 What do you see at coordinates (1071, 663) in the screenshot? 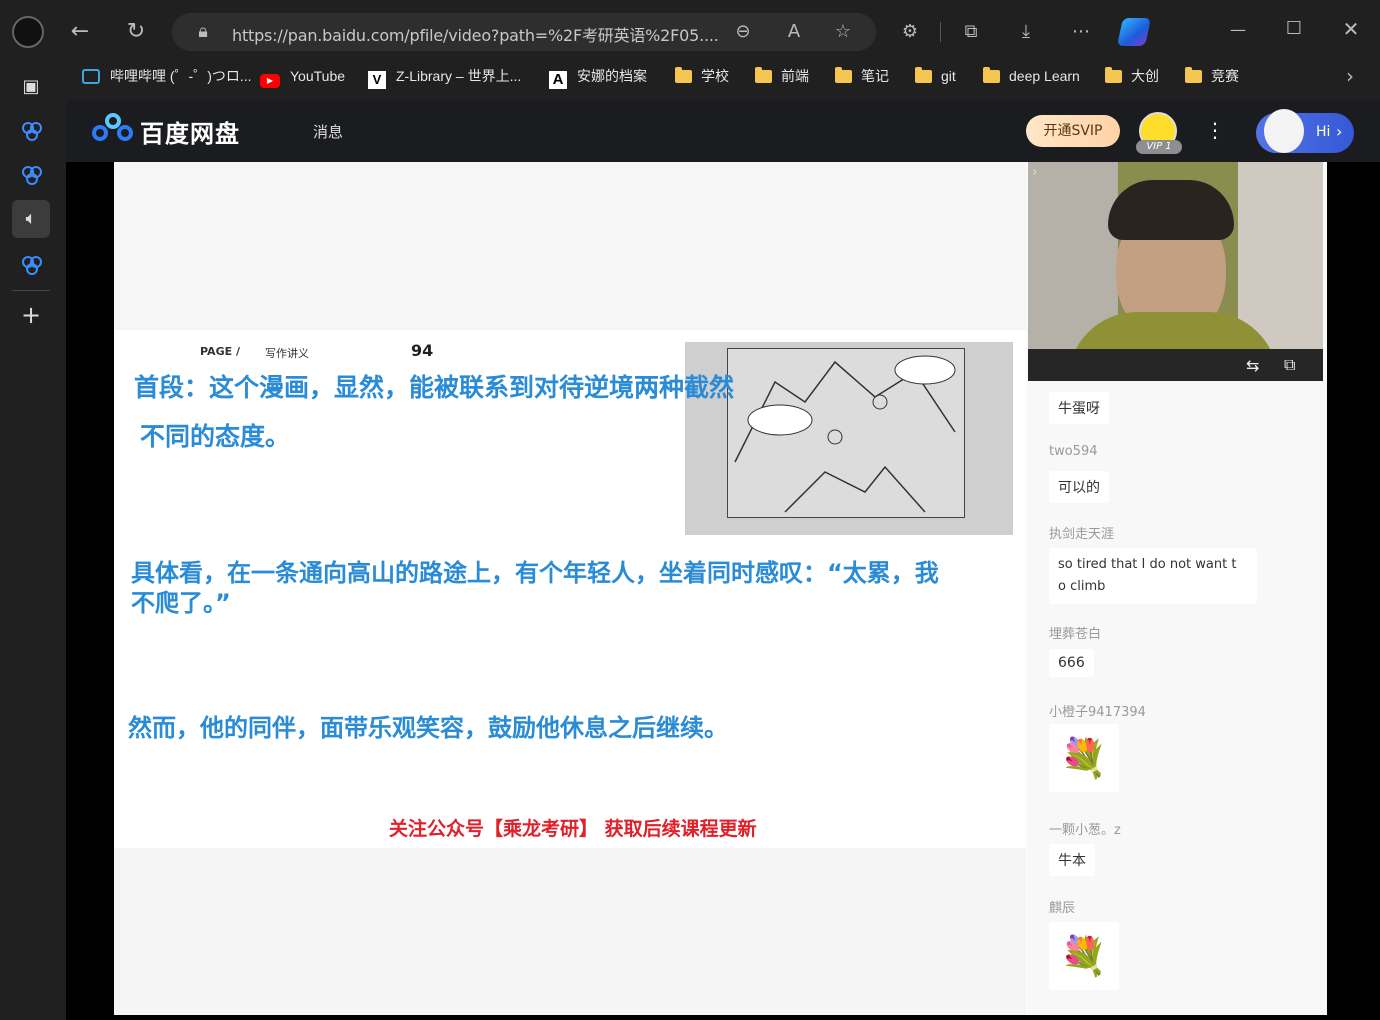
I see `chat-message: 666` at bounding box center [1071, 663].